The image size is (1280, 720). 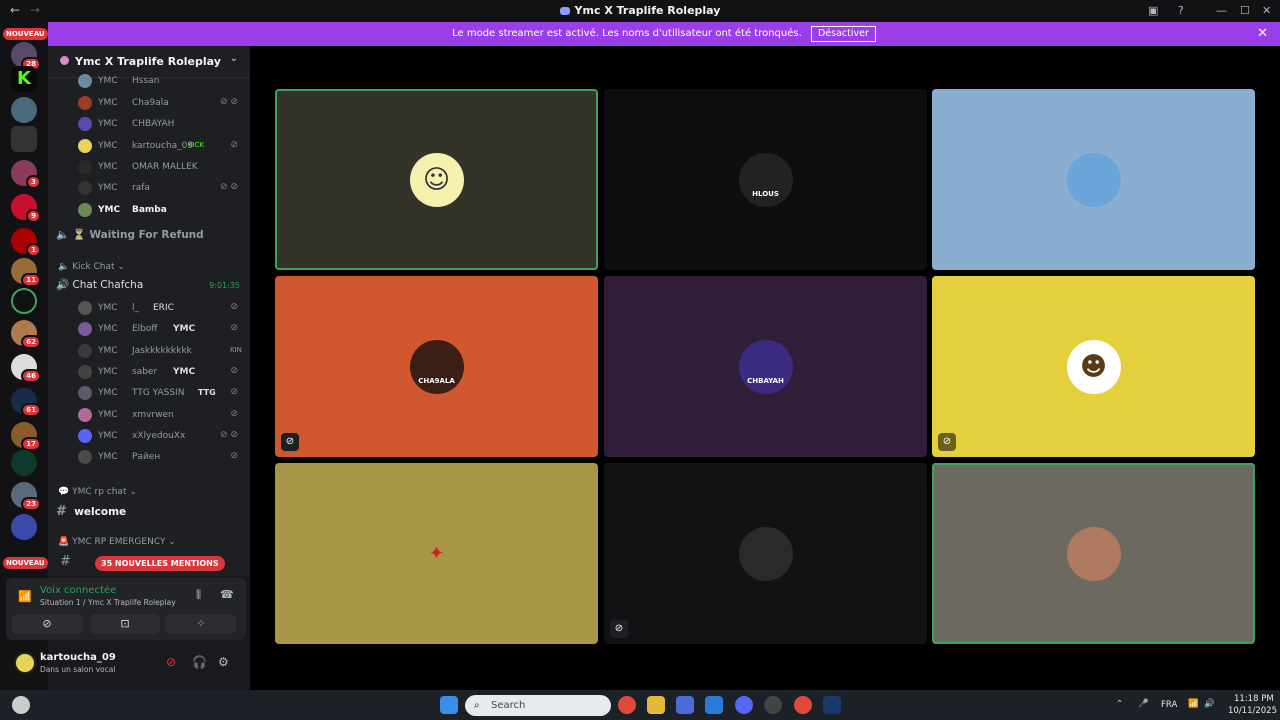 What do you see at coordinates (26, 334) in the screenshot?
I see `server-icon: 62` at bounding box center [26, 334].